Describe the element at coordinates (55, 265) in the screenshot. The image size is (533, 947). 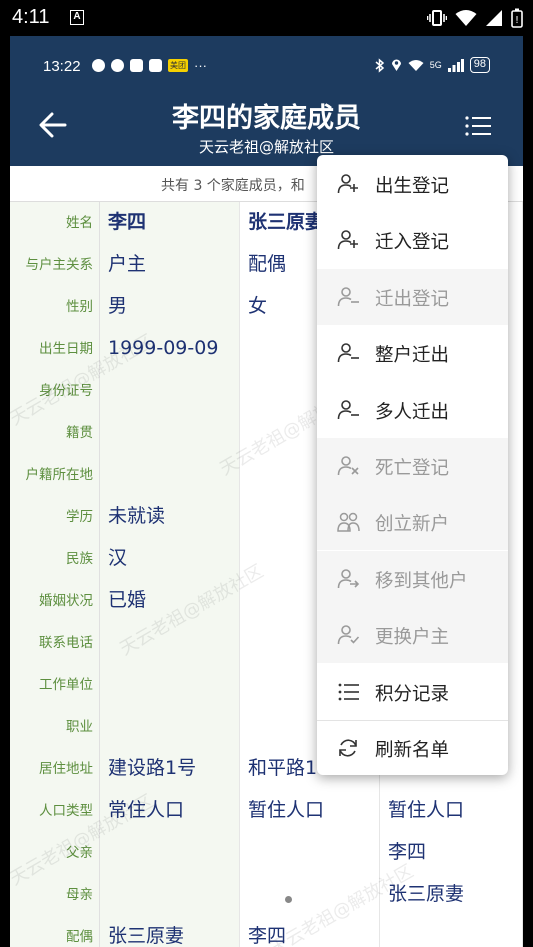
I see `row-label: 与户主关系` at that location.